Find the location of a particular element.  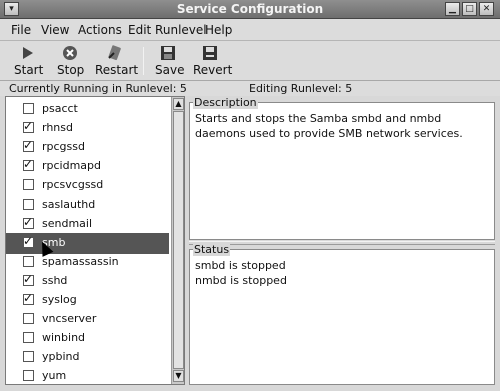

revert-button: Revert is located at coordinates (213, 60).